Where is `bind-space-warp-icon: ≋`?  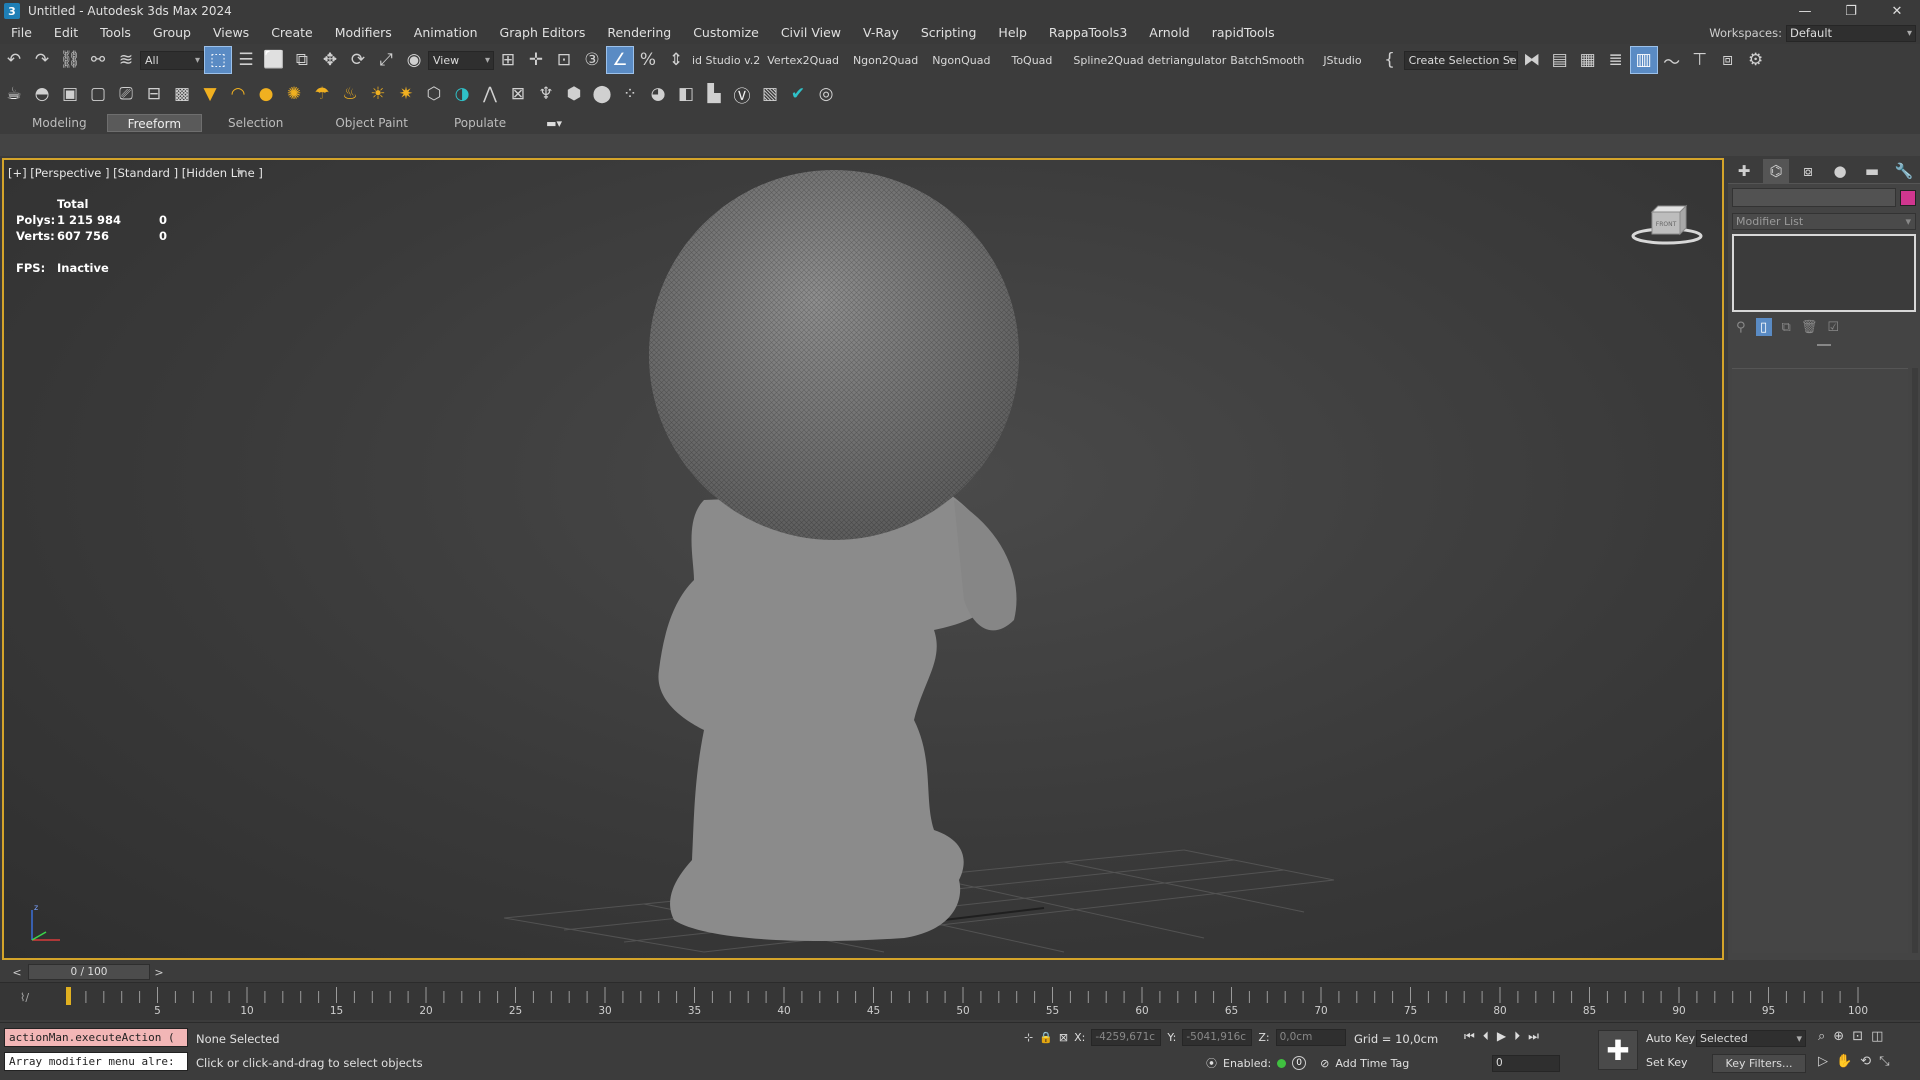 bind-space-warp-icon: ≋ is located at coordinates (126, 60).